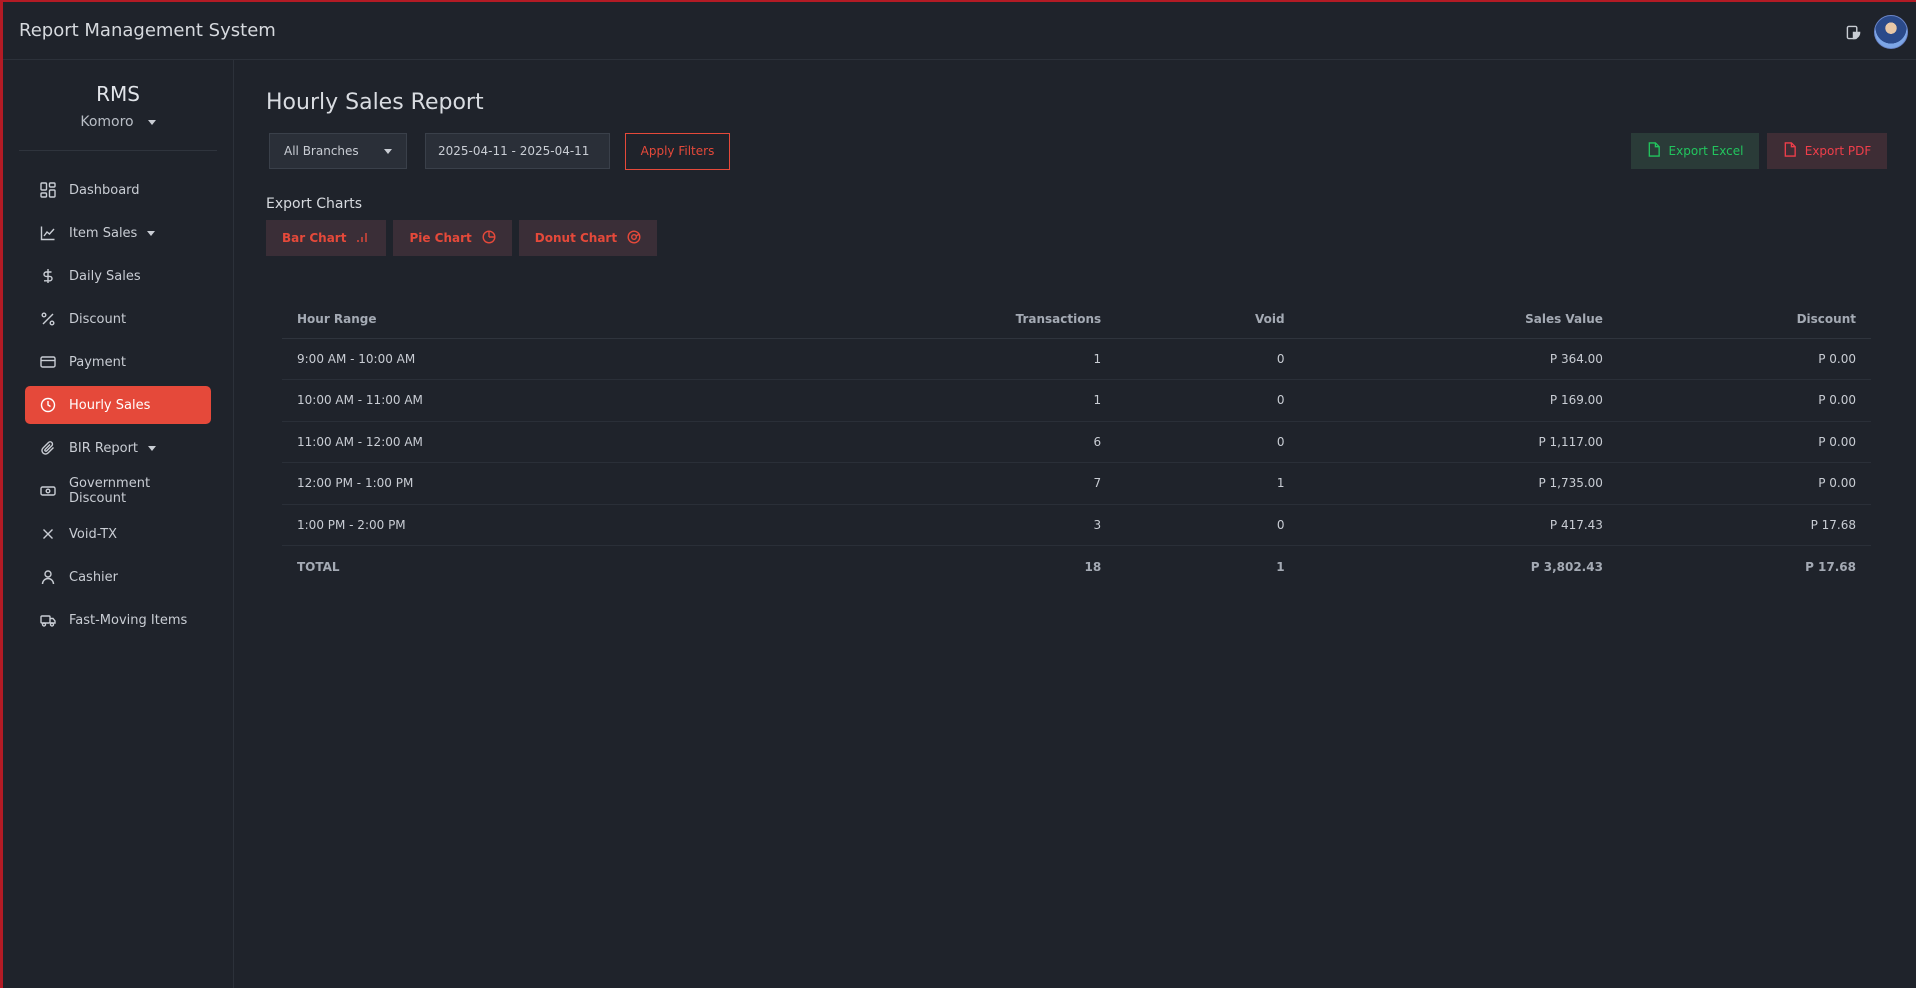  What do you see at coordinates (544, 400) in the screenshot?
I see `cell-hour-range: 10:00 AM - 11:00 AM` at bounding box center [544, 400].